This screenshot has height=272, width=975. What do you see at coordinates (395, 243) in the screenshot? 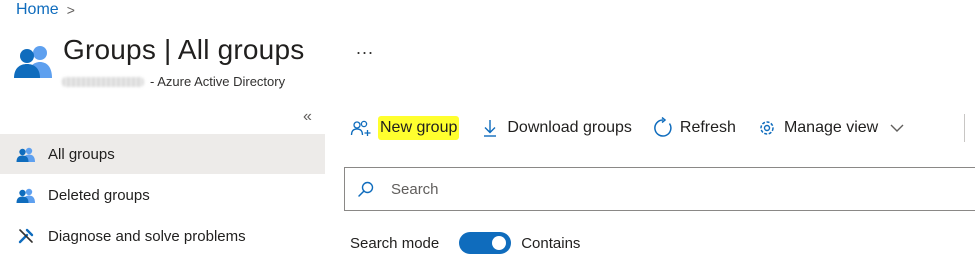
I see `search-mode-label: Search mode` at bounding box center [395, 243].